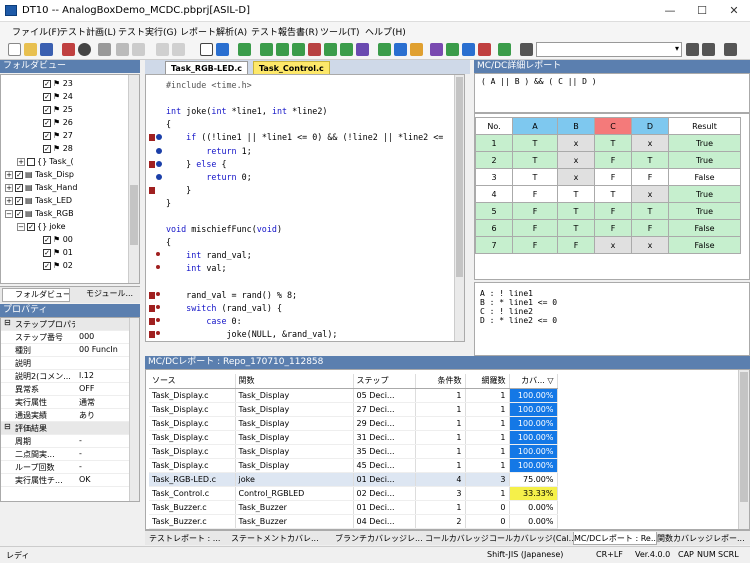 The width and height of the screenshot is (750, 563). What do you see at coordinates (362, 49) in the screenshot?
I see `report-purple-icon` at bounding box center [362, 49].